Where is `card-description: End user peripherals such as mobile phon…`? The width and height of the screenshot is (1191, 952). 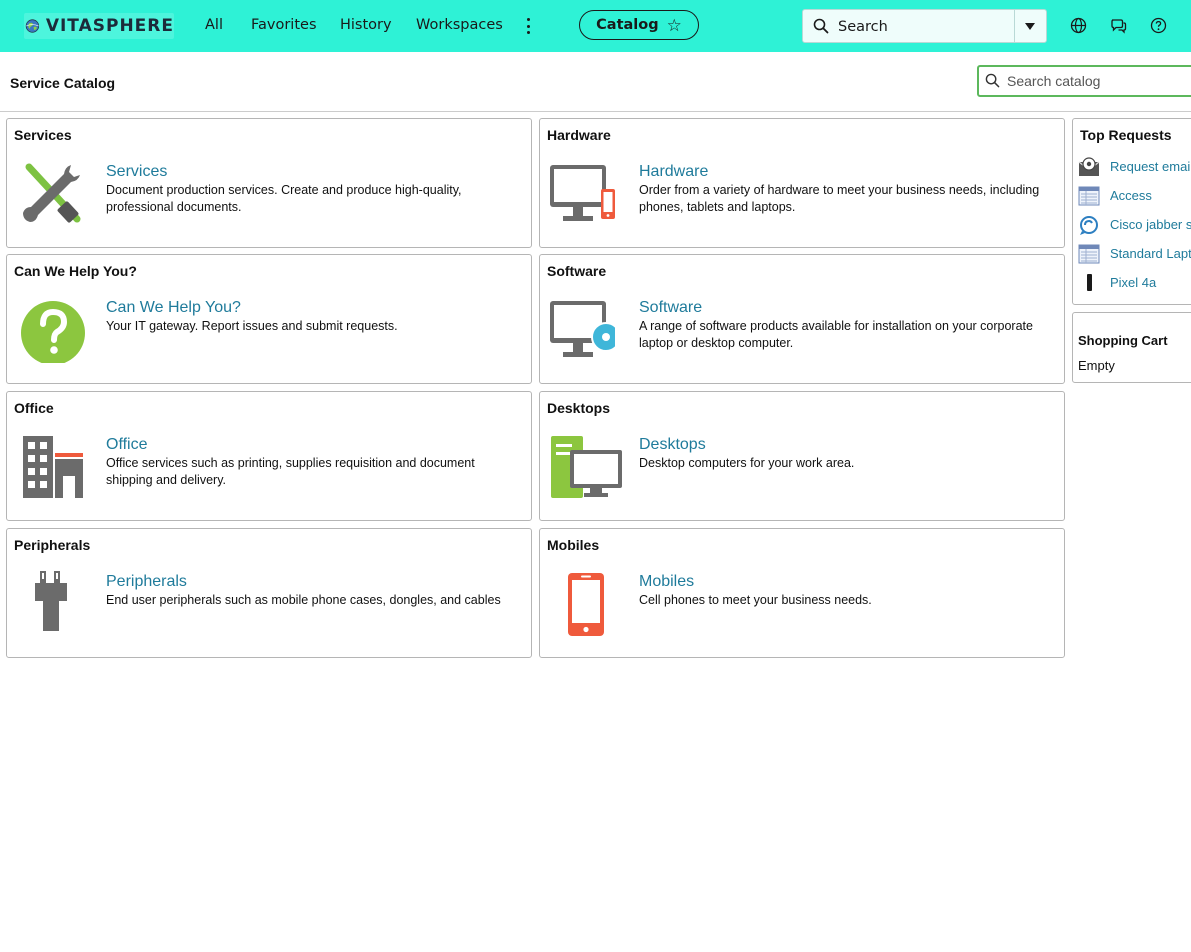
card-description: End user peripherals such as mobile phon… is located at coordinates (303, 600).